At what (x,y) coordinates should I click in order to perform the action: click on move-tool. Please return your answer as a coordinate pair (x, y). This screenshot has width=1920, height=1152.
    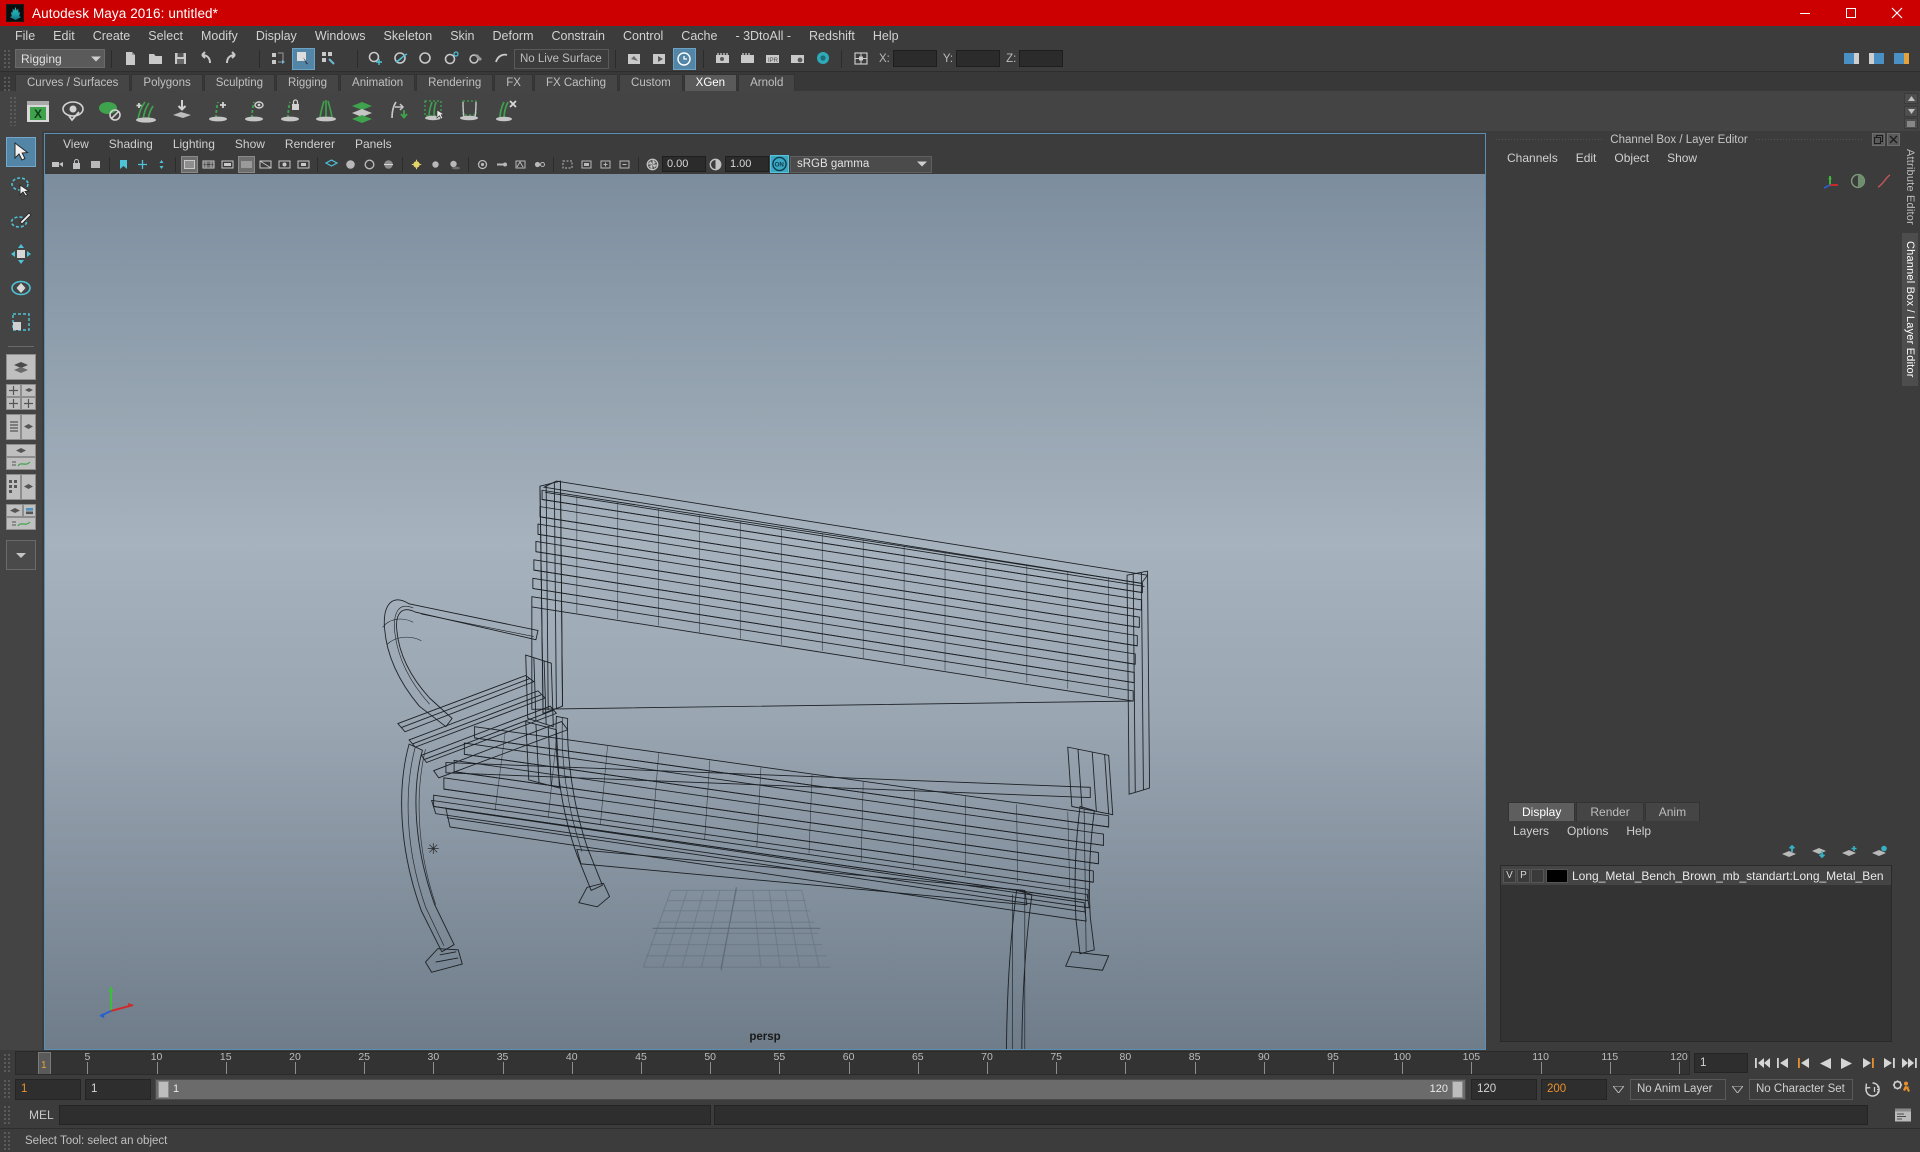
    Looking at the image, I should click on (21, 254).